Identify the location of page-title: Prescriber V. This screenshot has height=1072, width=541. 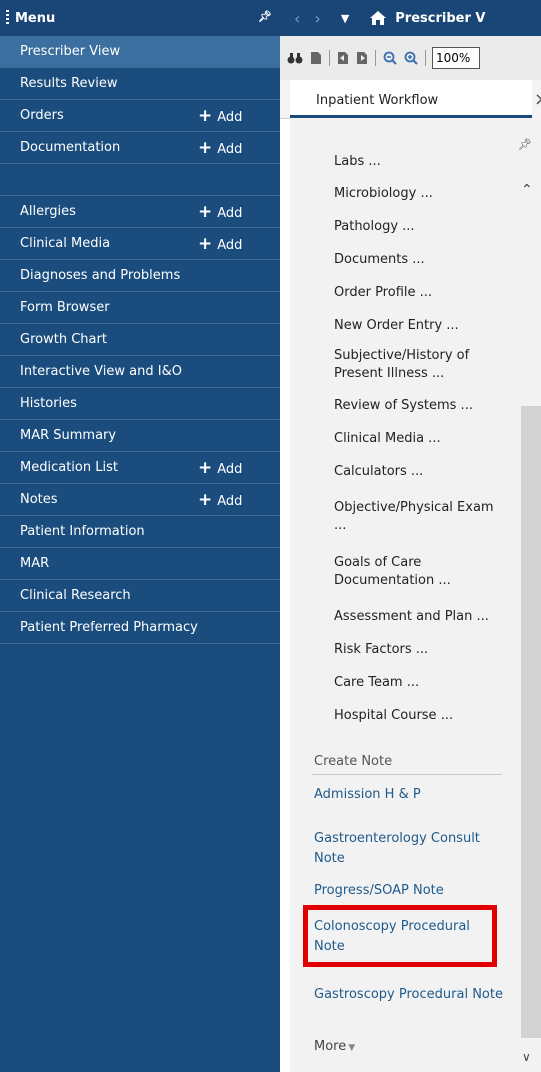
(440, 18).